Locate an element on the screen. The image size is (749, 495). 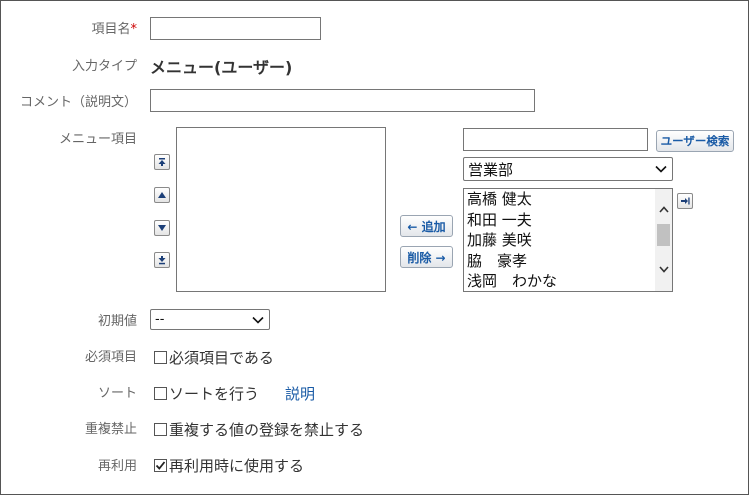
group-select-value: 営業部 is located at coordinates (491, 169).